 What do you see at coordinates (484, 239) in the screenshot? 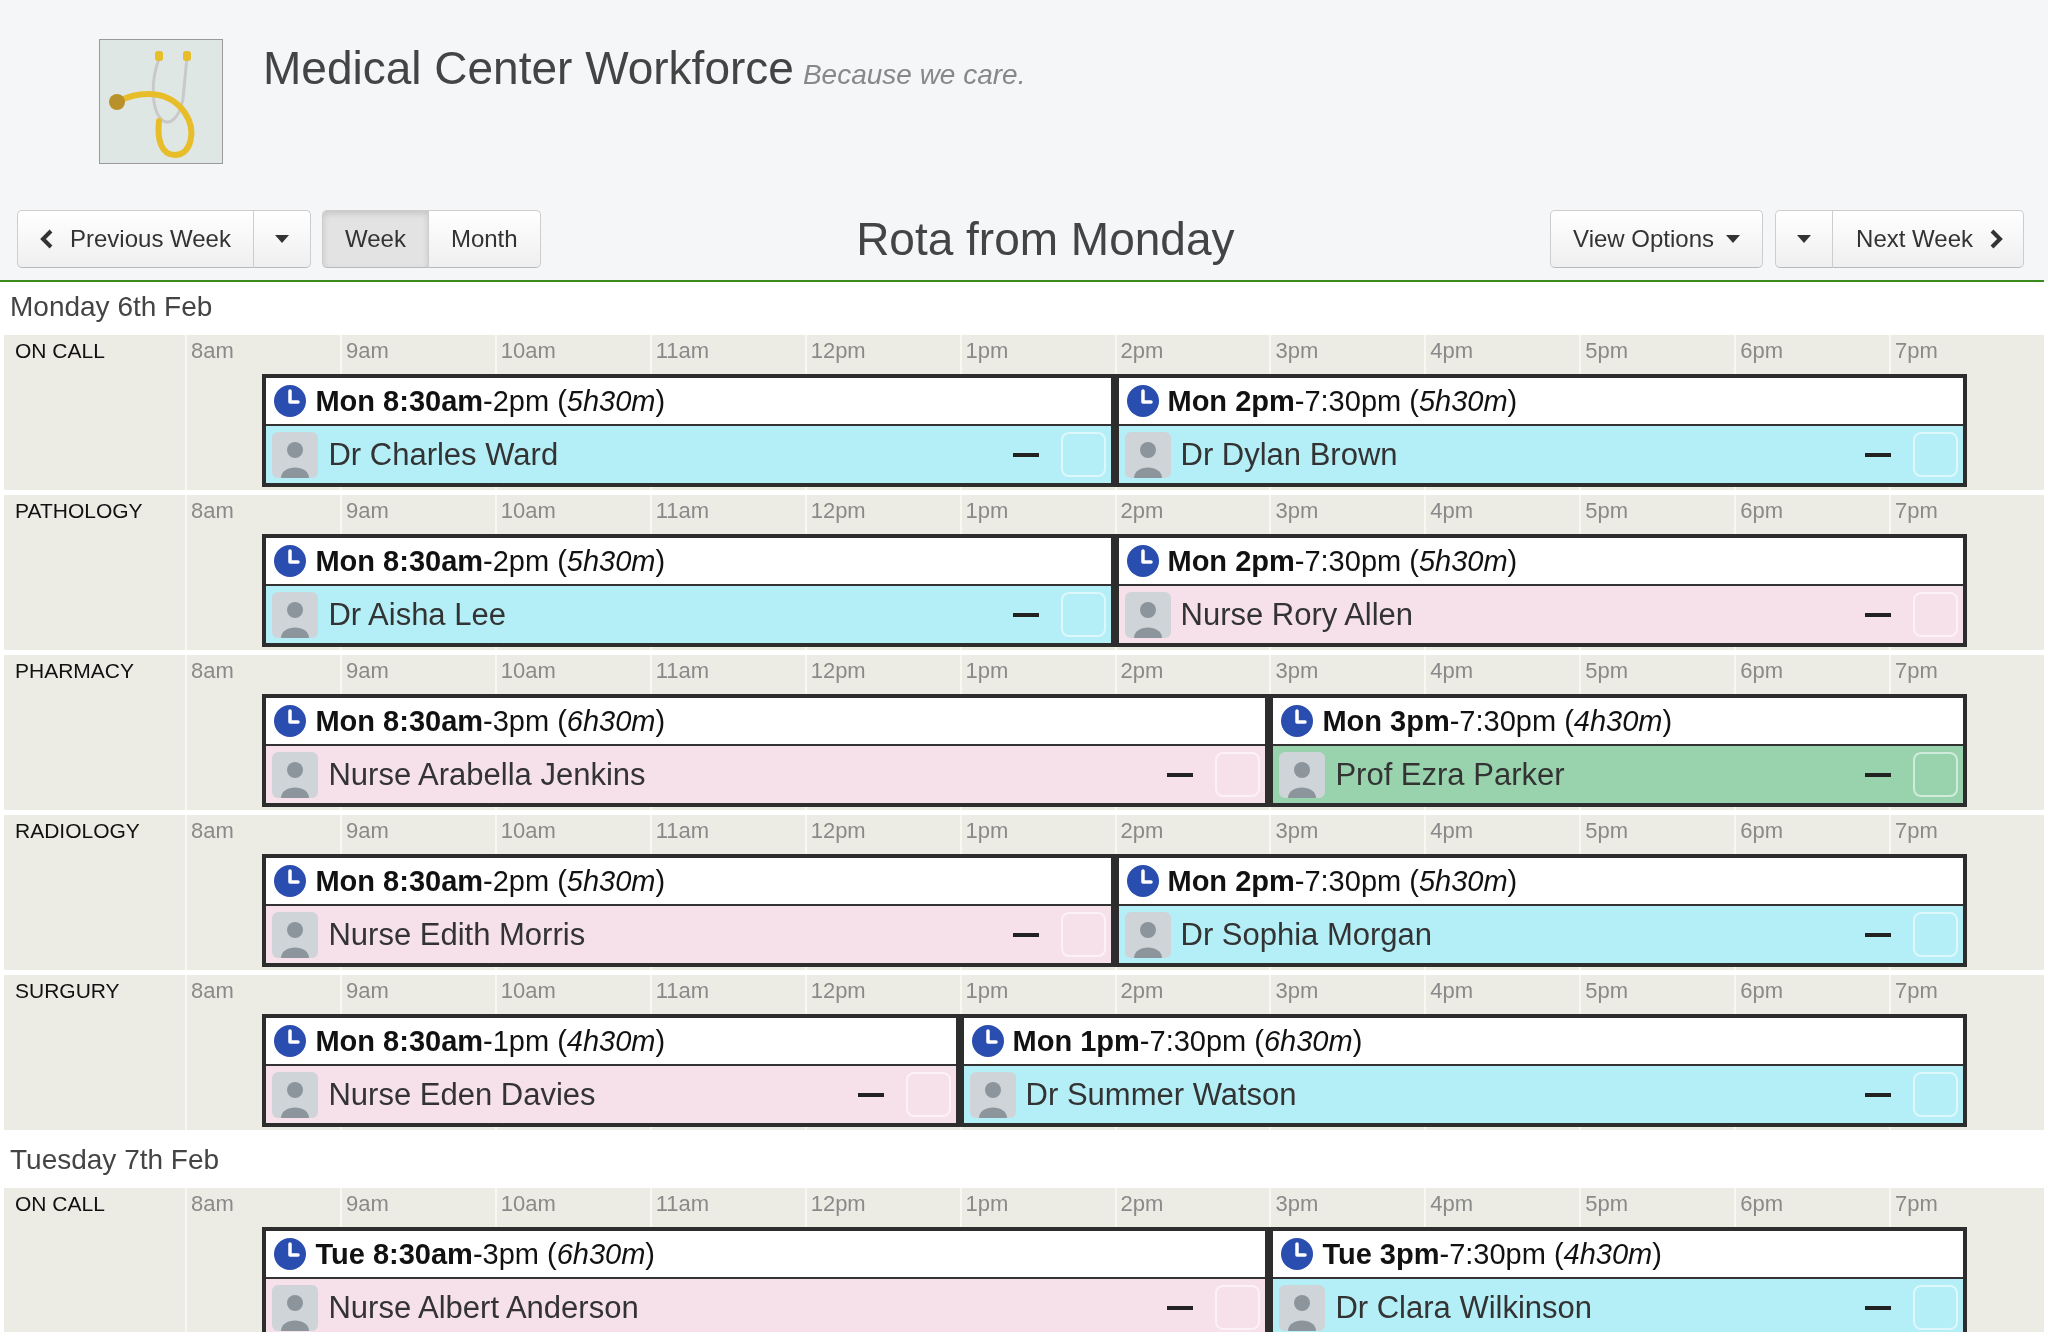
I see `view-tab: Month` at bounding box center [484, 239].